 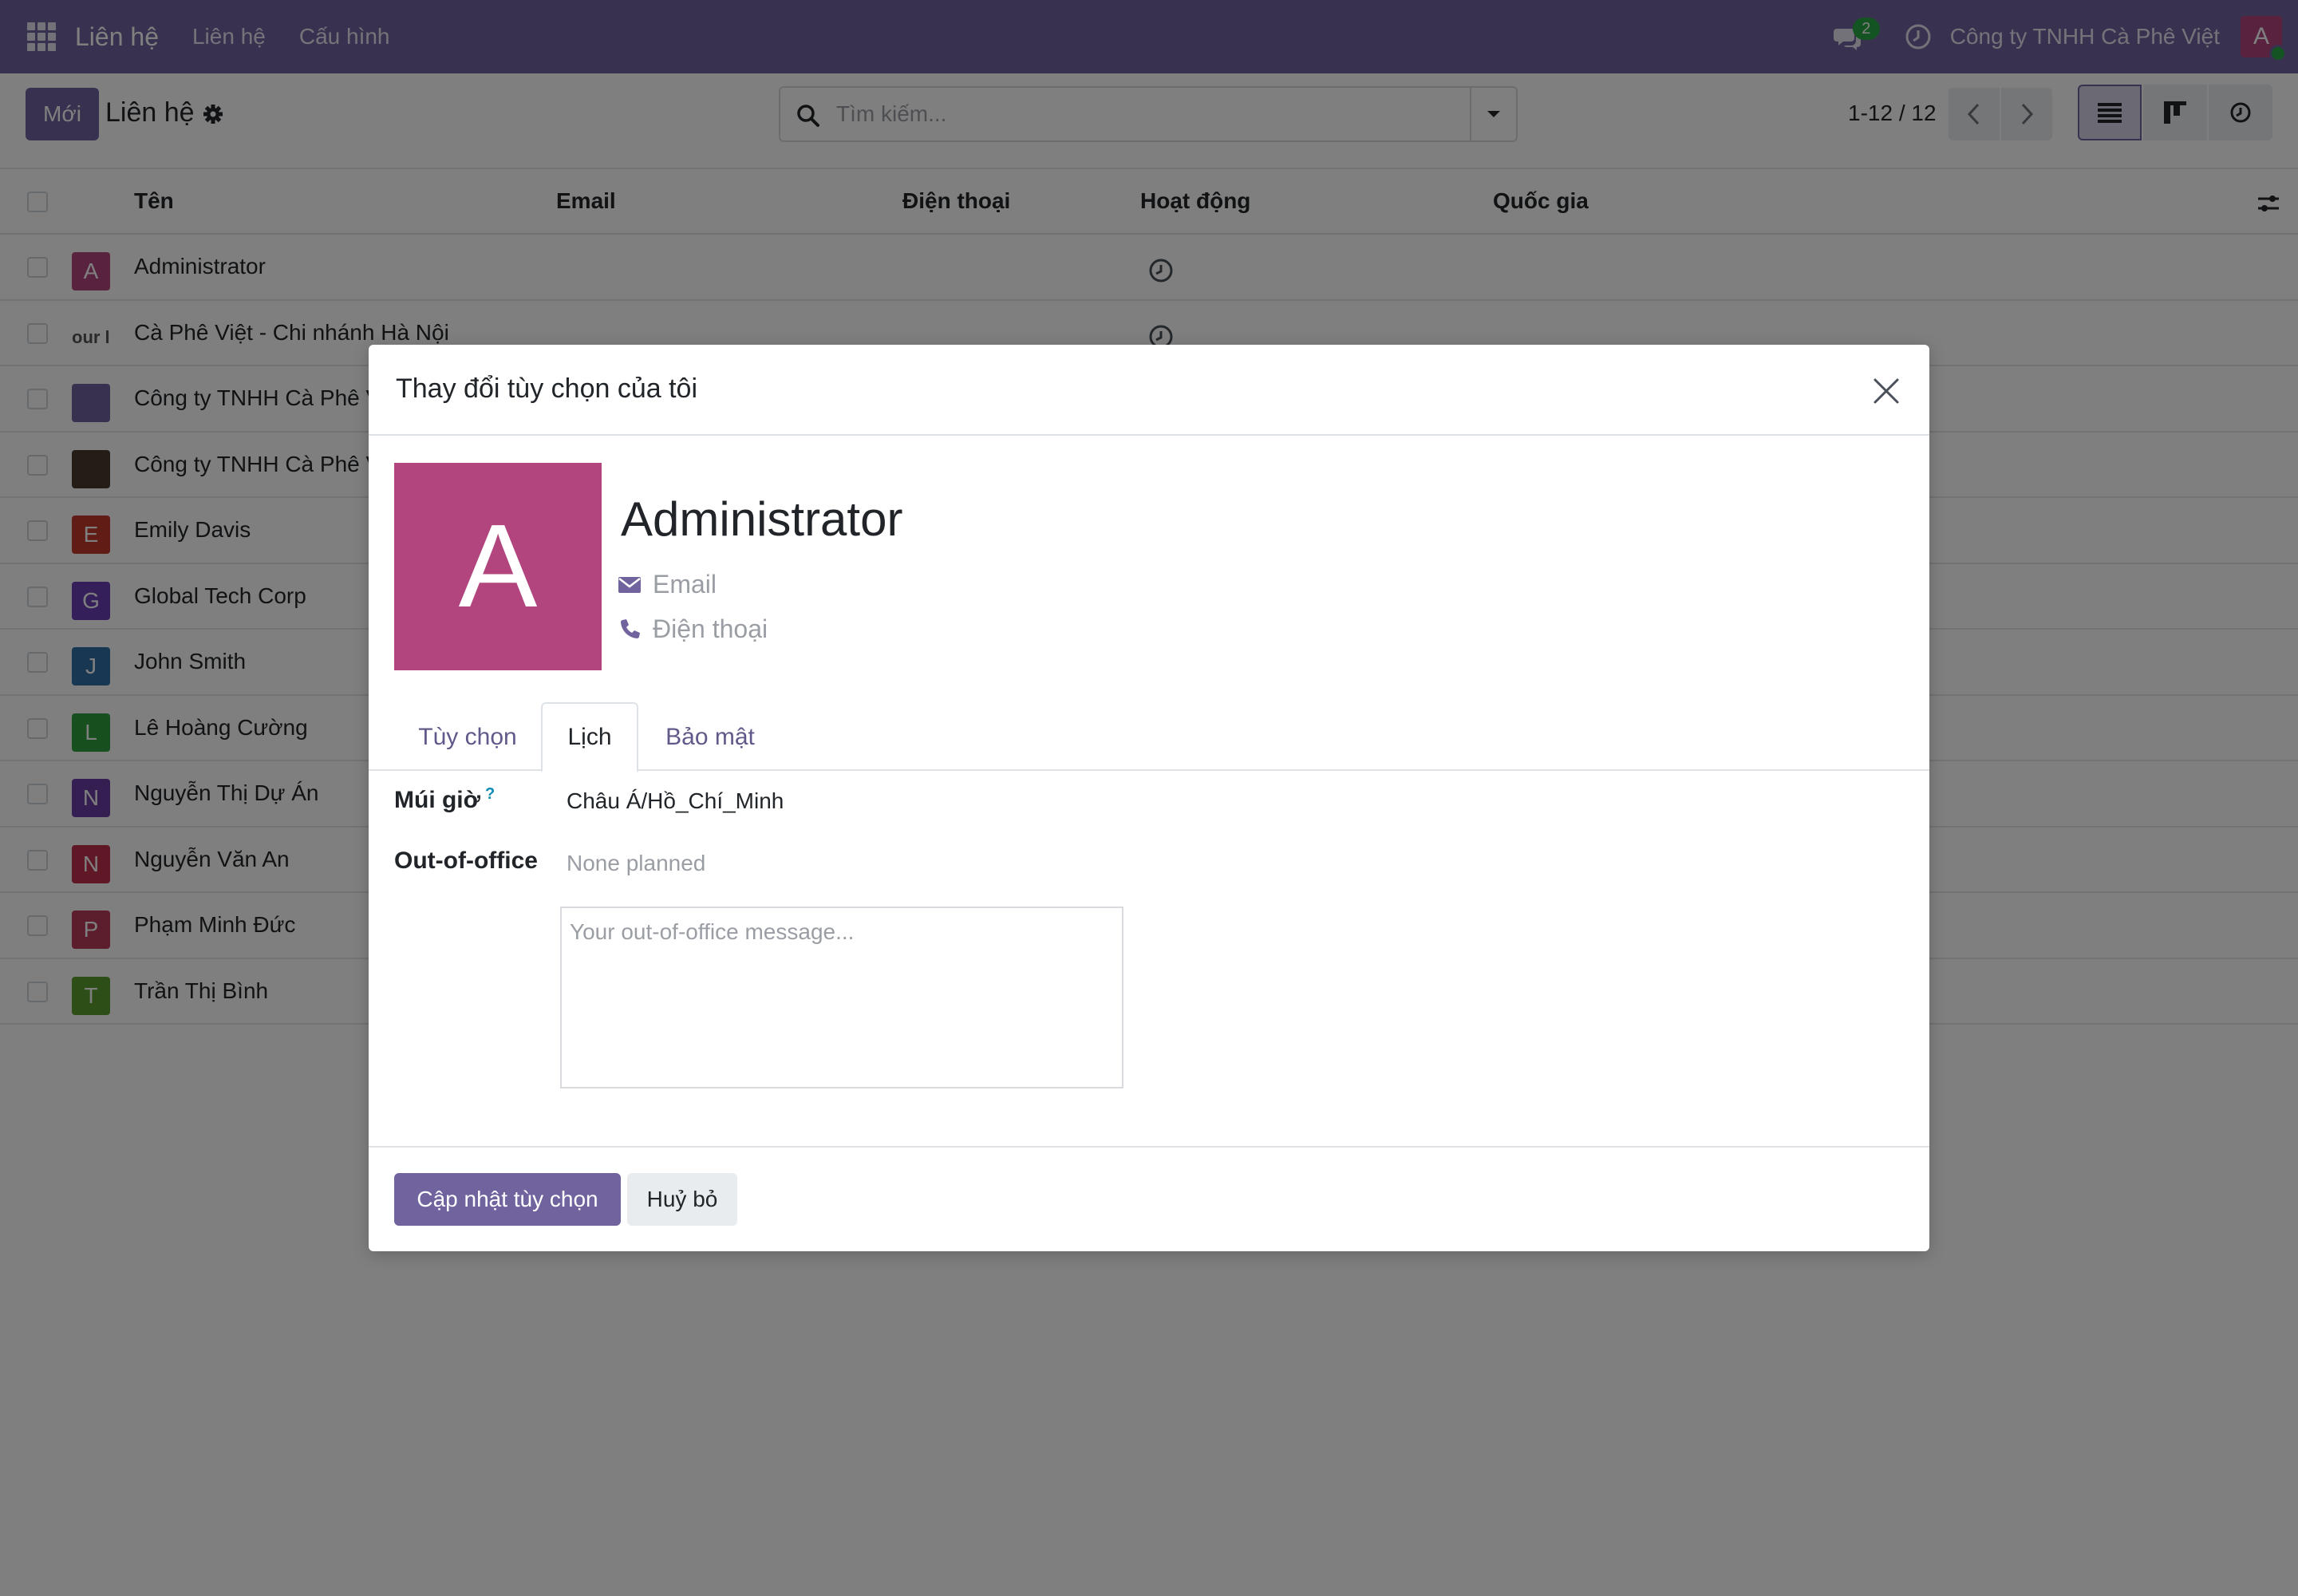 I want to click on phone-icon, so click(x=630, y=628).